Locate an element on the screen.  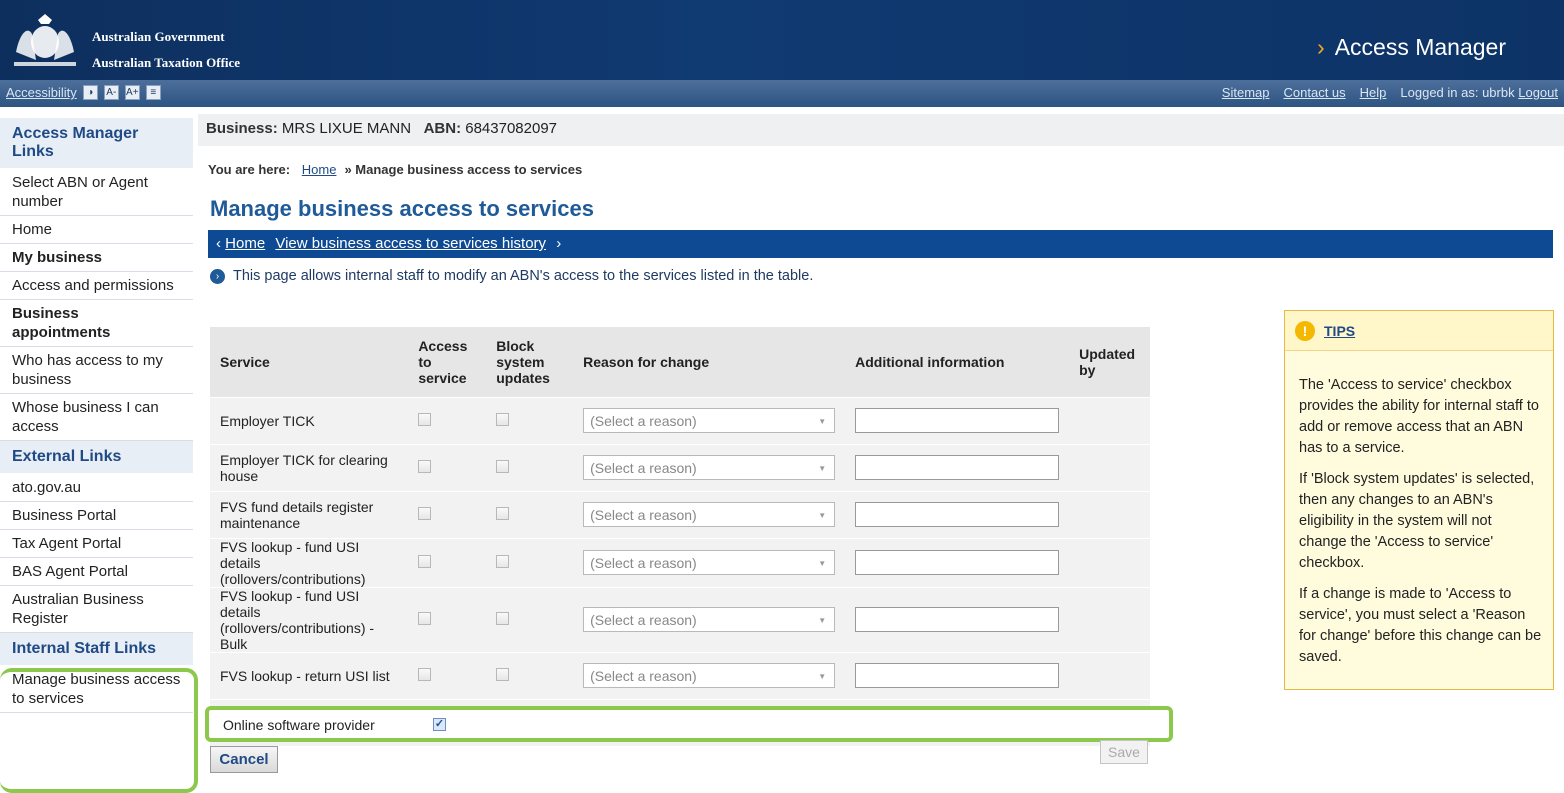
business-name: MRS LIXUE MANN is located at coordinates (346, 128).